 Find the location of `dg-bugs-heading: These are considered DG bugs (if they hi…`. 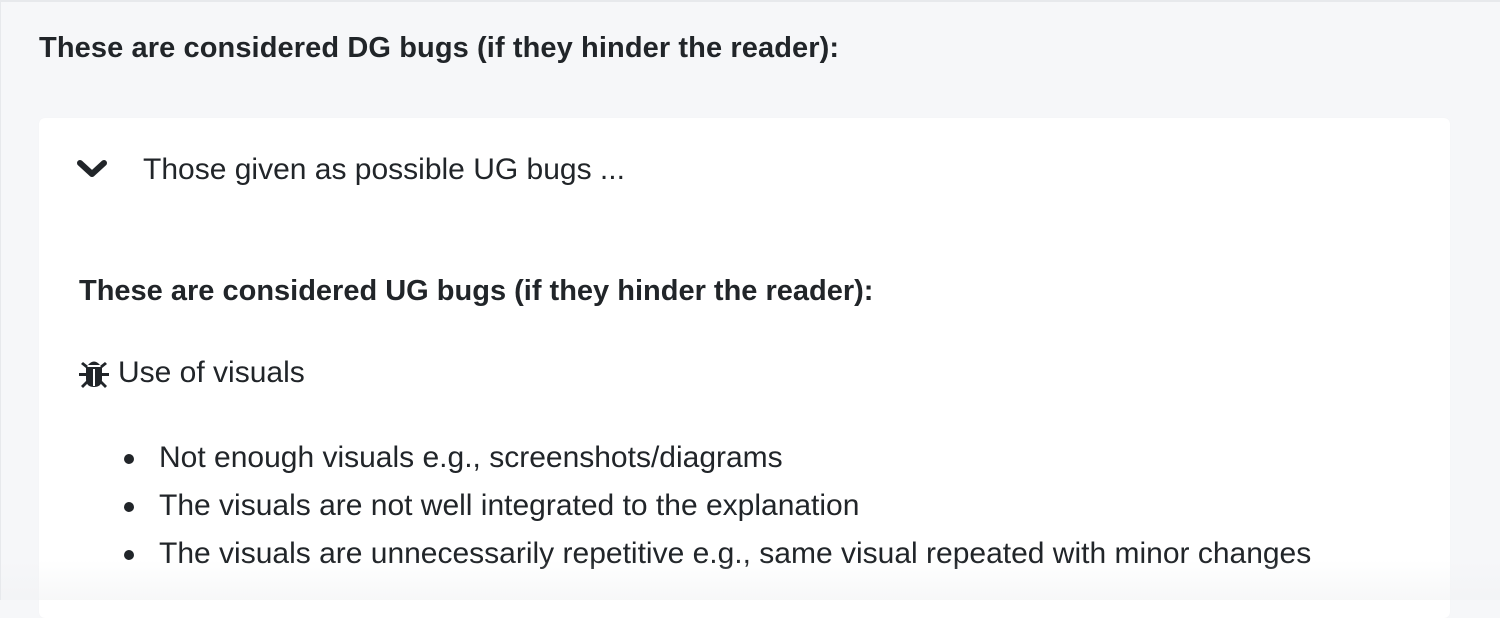

dg-bugs-heading: These are considered DG bugs (if they hi… is located at coordinates (439, 48).